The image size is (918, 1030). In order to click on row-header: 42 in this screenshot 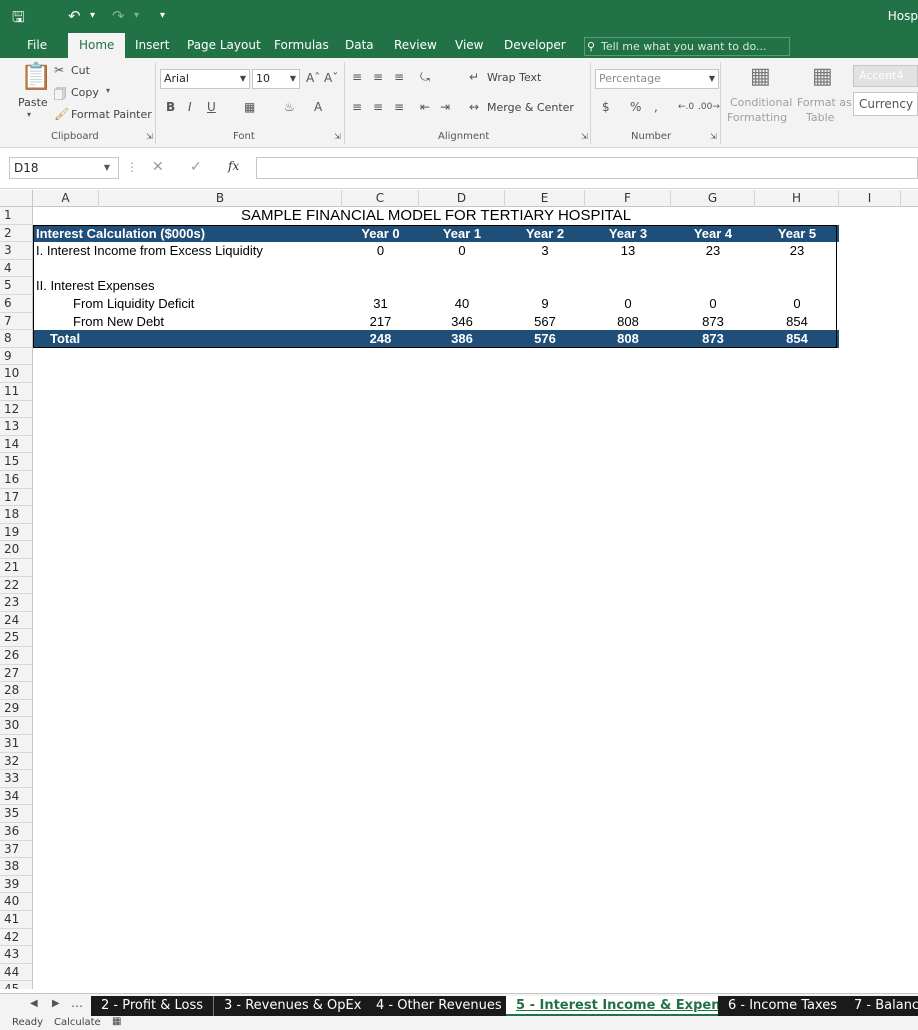, I will do `click(16, 937)`.